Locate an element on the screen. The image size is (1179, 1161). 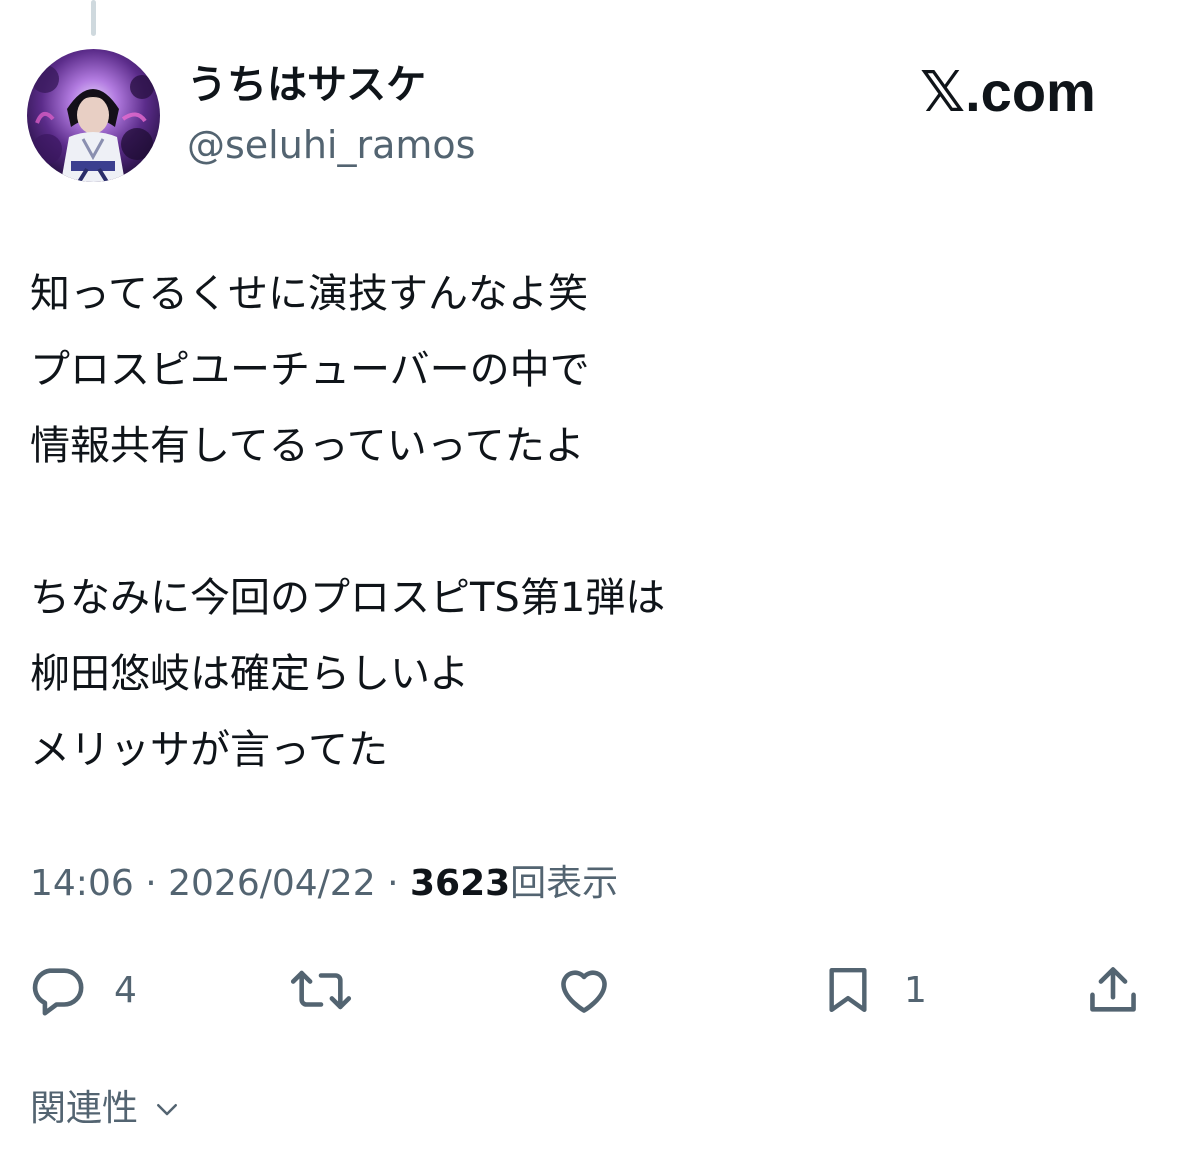
tweet-line: メリッサが言ってた is located at coordinates (209, 750).